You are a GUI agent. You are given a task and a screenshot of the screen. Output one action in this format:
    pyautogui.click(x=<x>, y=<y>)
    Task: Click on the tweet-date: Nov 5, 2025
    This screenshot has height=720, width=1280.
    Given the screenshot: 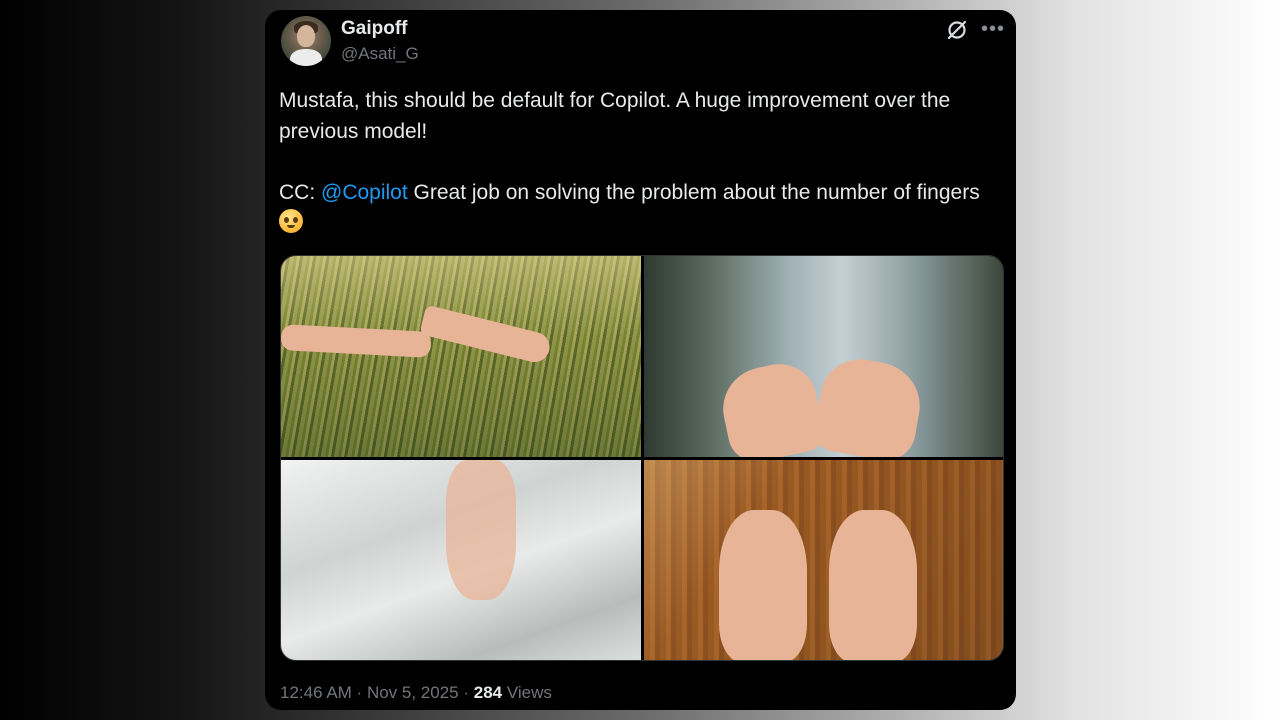 What is the action you would take?
    pyautogui.click(x=413, y=692)
    